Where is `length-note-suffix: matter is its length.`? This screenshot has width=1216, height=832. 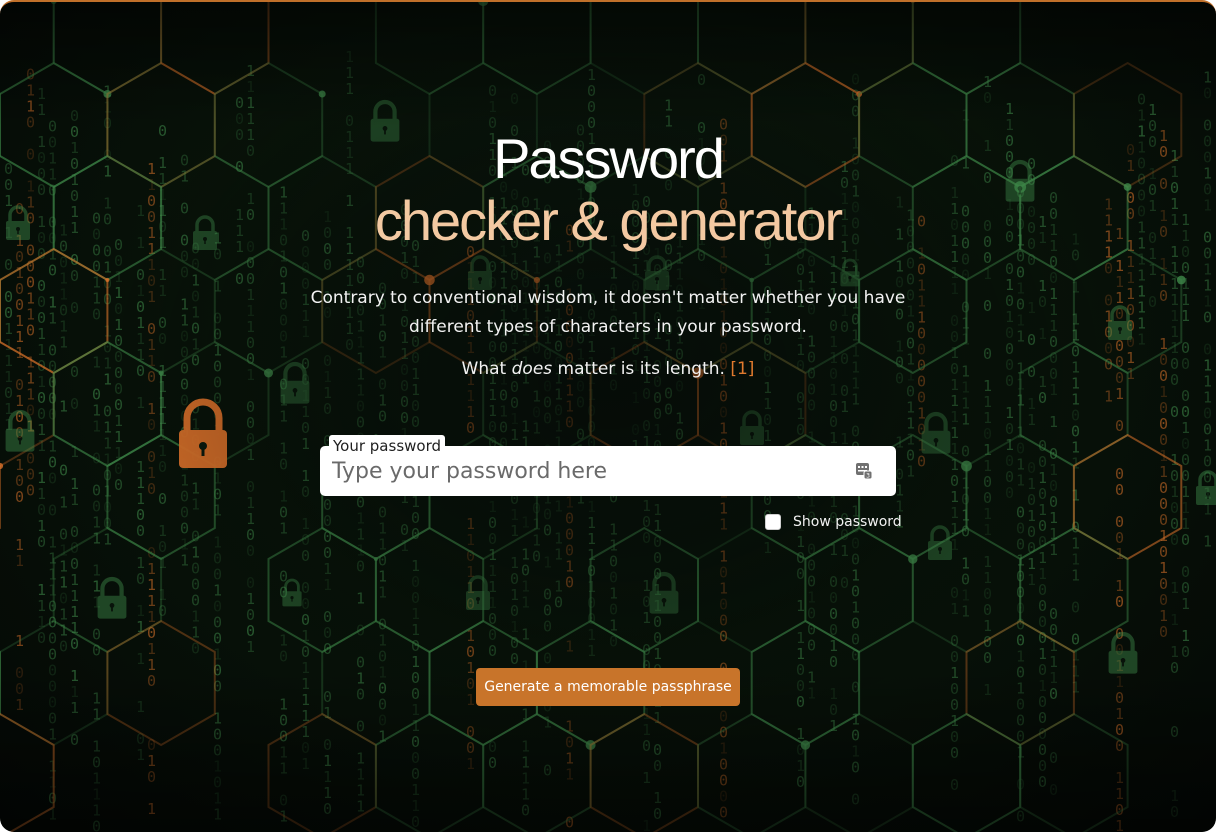
length-note-suffix: matter is its length. is located at coordinates (641, 369).